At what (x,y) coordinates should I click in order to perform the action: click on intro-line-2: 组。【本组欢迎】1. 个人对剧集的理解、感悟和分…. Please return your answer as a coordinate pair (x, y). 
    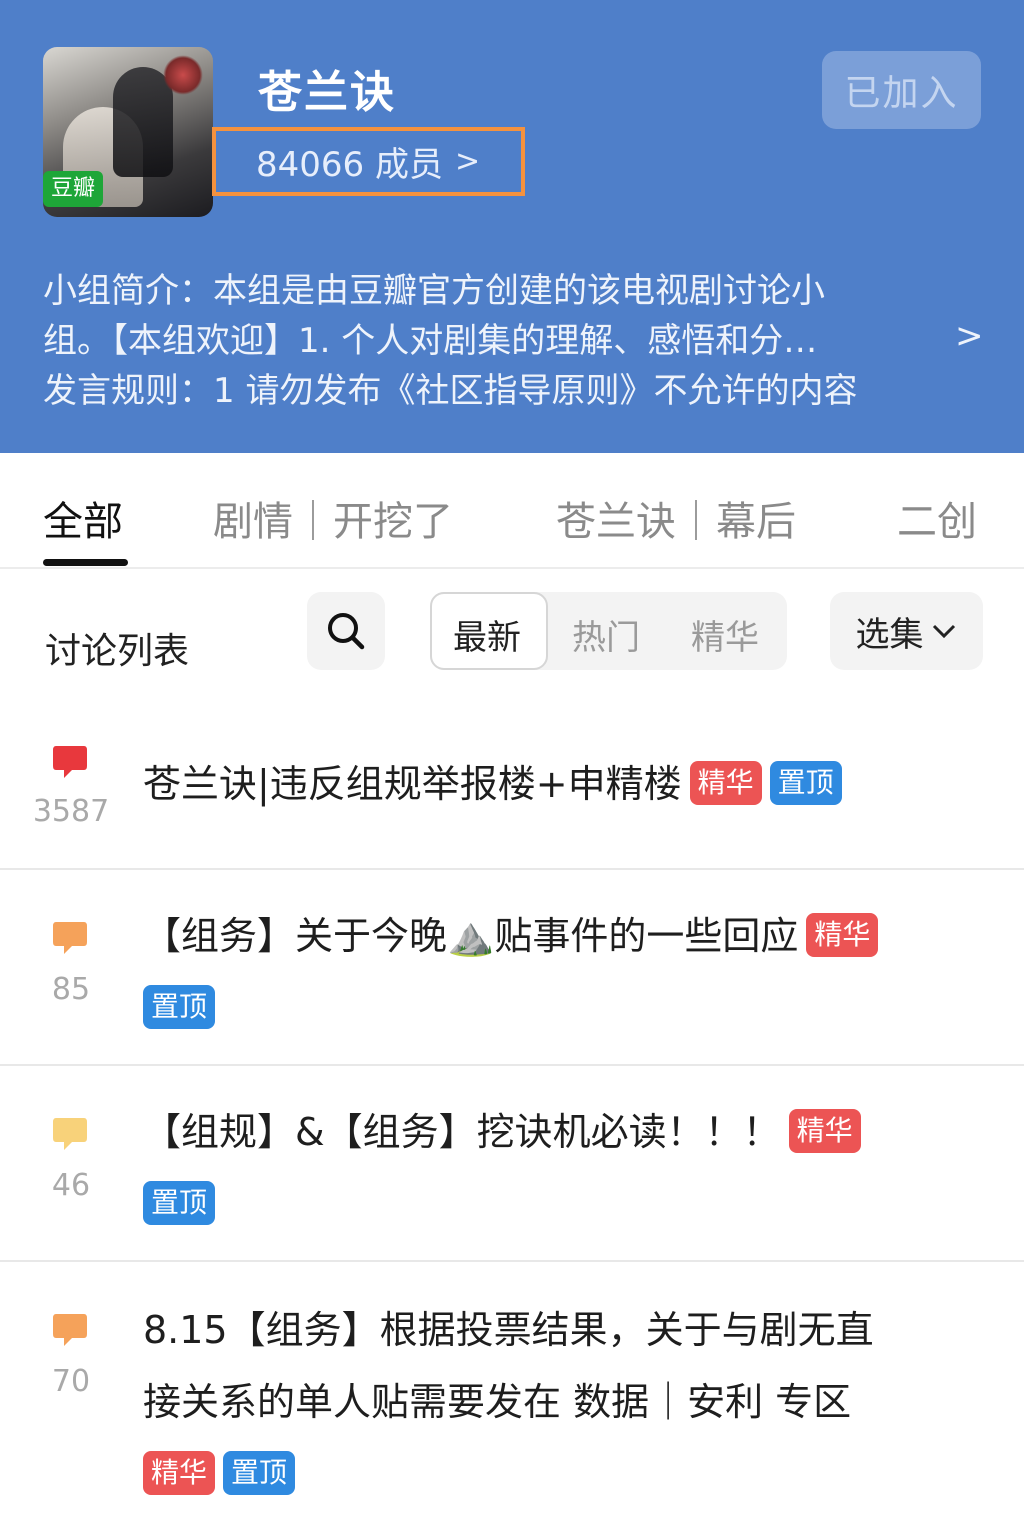
    Looking at the image, I should click on (430, 341).